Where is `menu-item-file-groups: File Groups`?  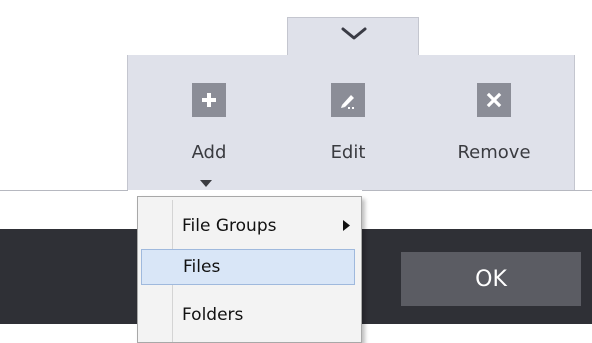
menu-item-file-groups: File Groups is located at coordinates (248, 226).